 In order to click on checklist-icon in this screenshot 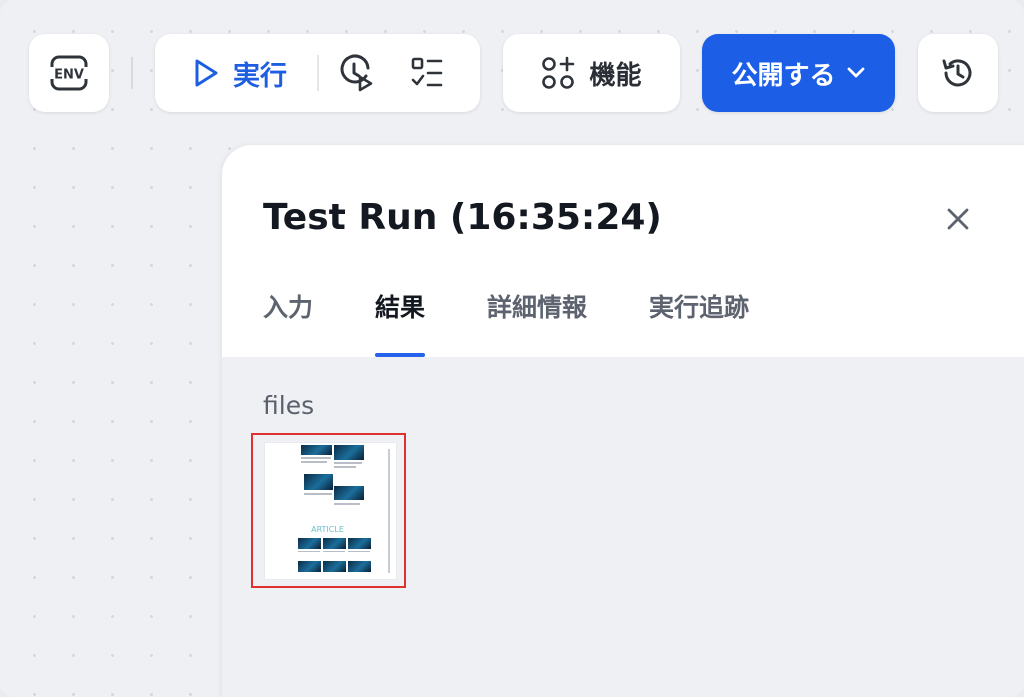, I will do `click(427, 72)`.